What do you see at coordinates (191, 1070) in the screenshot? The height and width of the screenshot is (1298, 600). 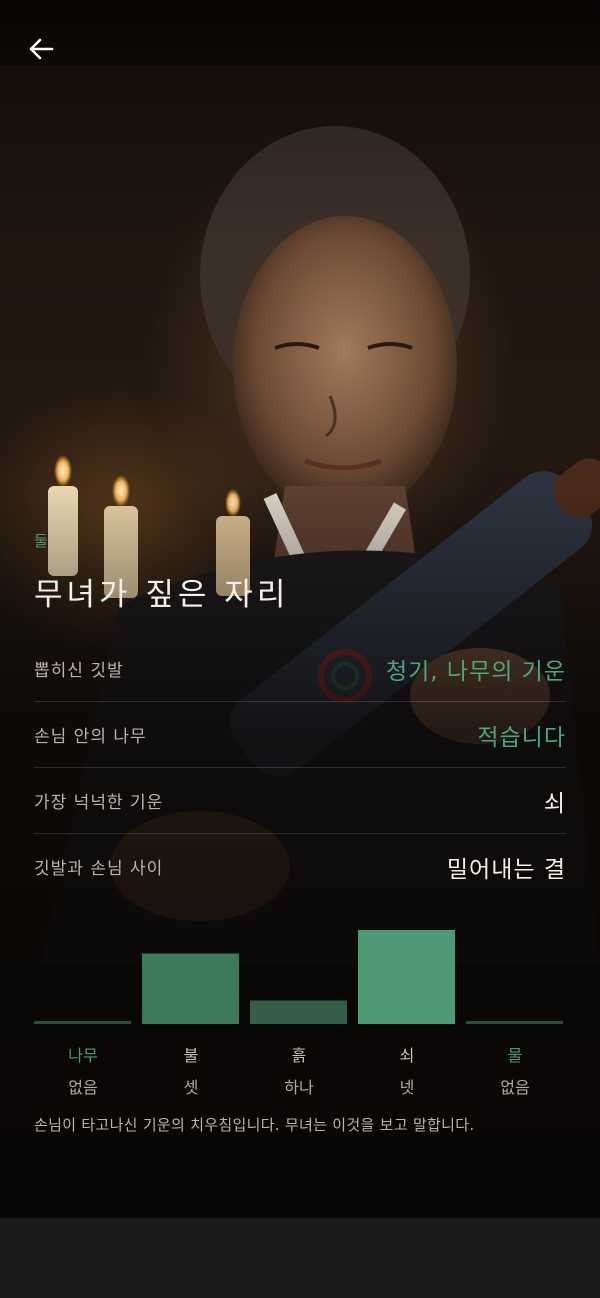 I see `chart-category: 불셋` at bounding box center [191, 1070].